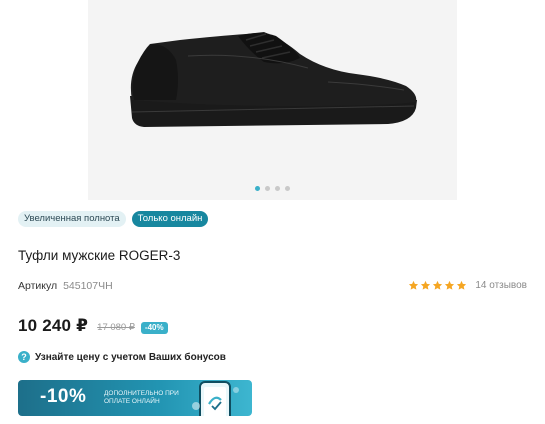  What do you see at coordinates (53, 325) in the screenshot?
I see `current-price: 10 240 ₽` at bounding box center [53, 325].